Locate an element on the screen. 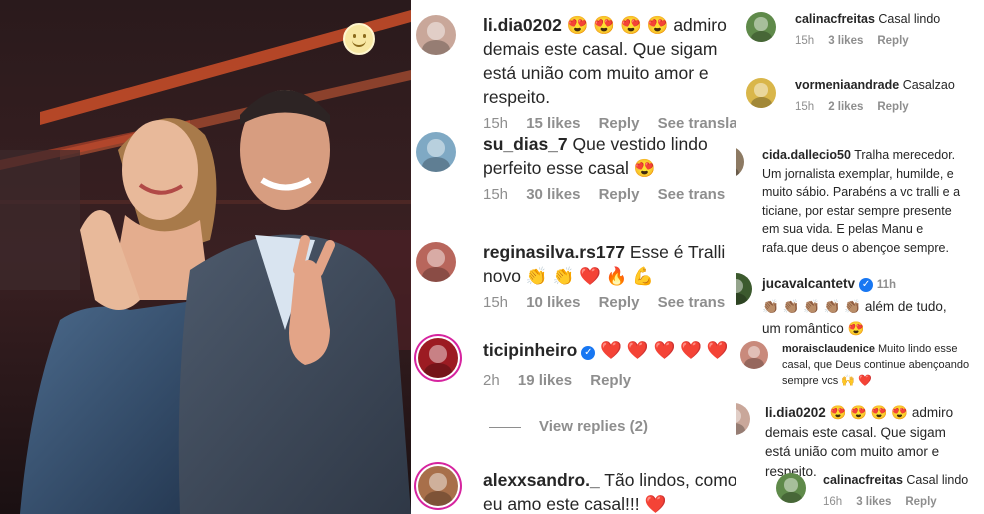 The height and width of the screenshot is (514, 984). username: reginasilva.rs177 is located at coordinates (554, 252).